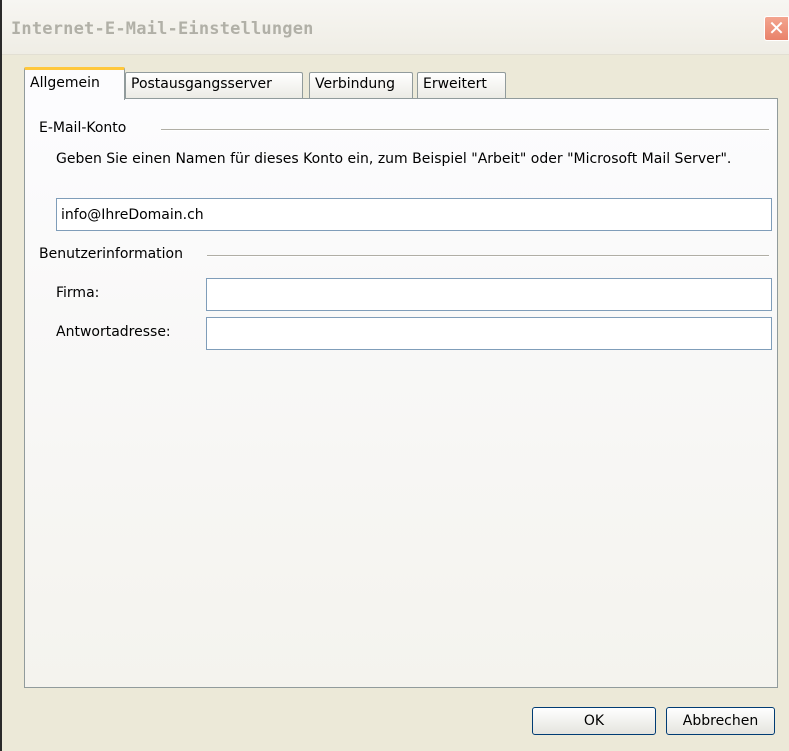 The image size is (789, 751). I want to click on account-name-field, so click(414, 214).